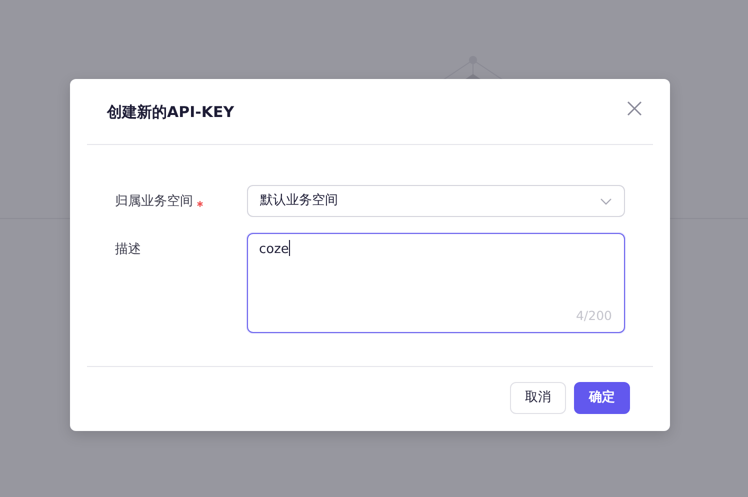 Image resolution: width=748 pixels, height=497 pixels. I want to click on dialog-title: 创建新的API-KEY, so click(170, 112).